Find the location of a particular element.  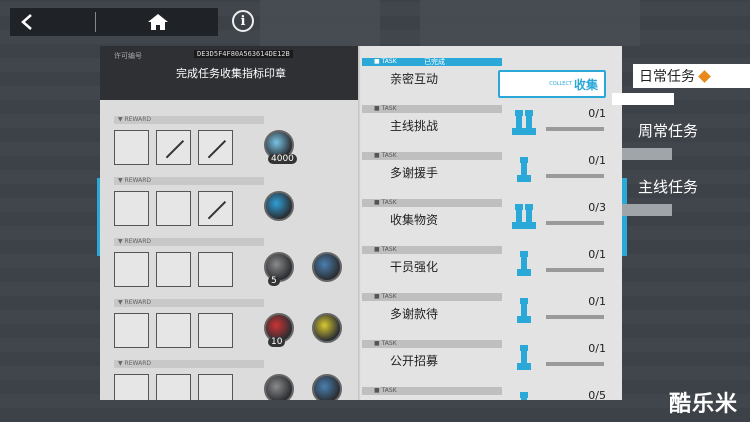

info-label: i is located at coordinates (243, 21).